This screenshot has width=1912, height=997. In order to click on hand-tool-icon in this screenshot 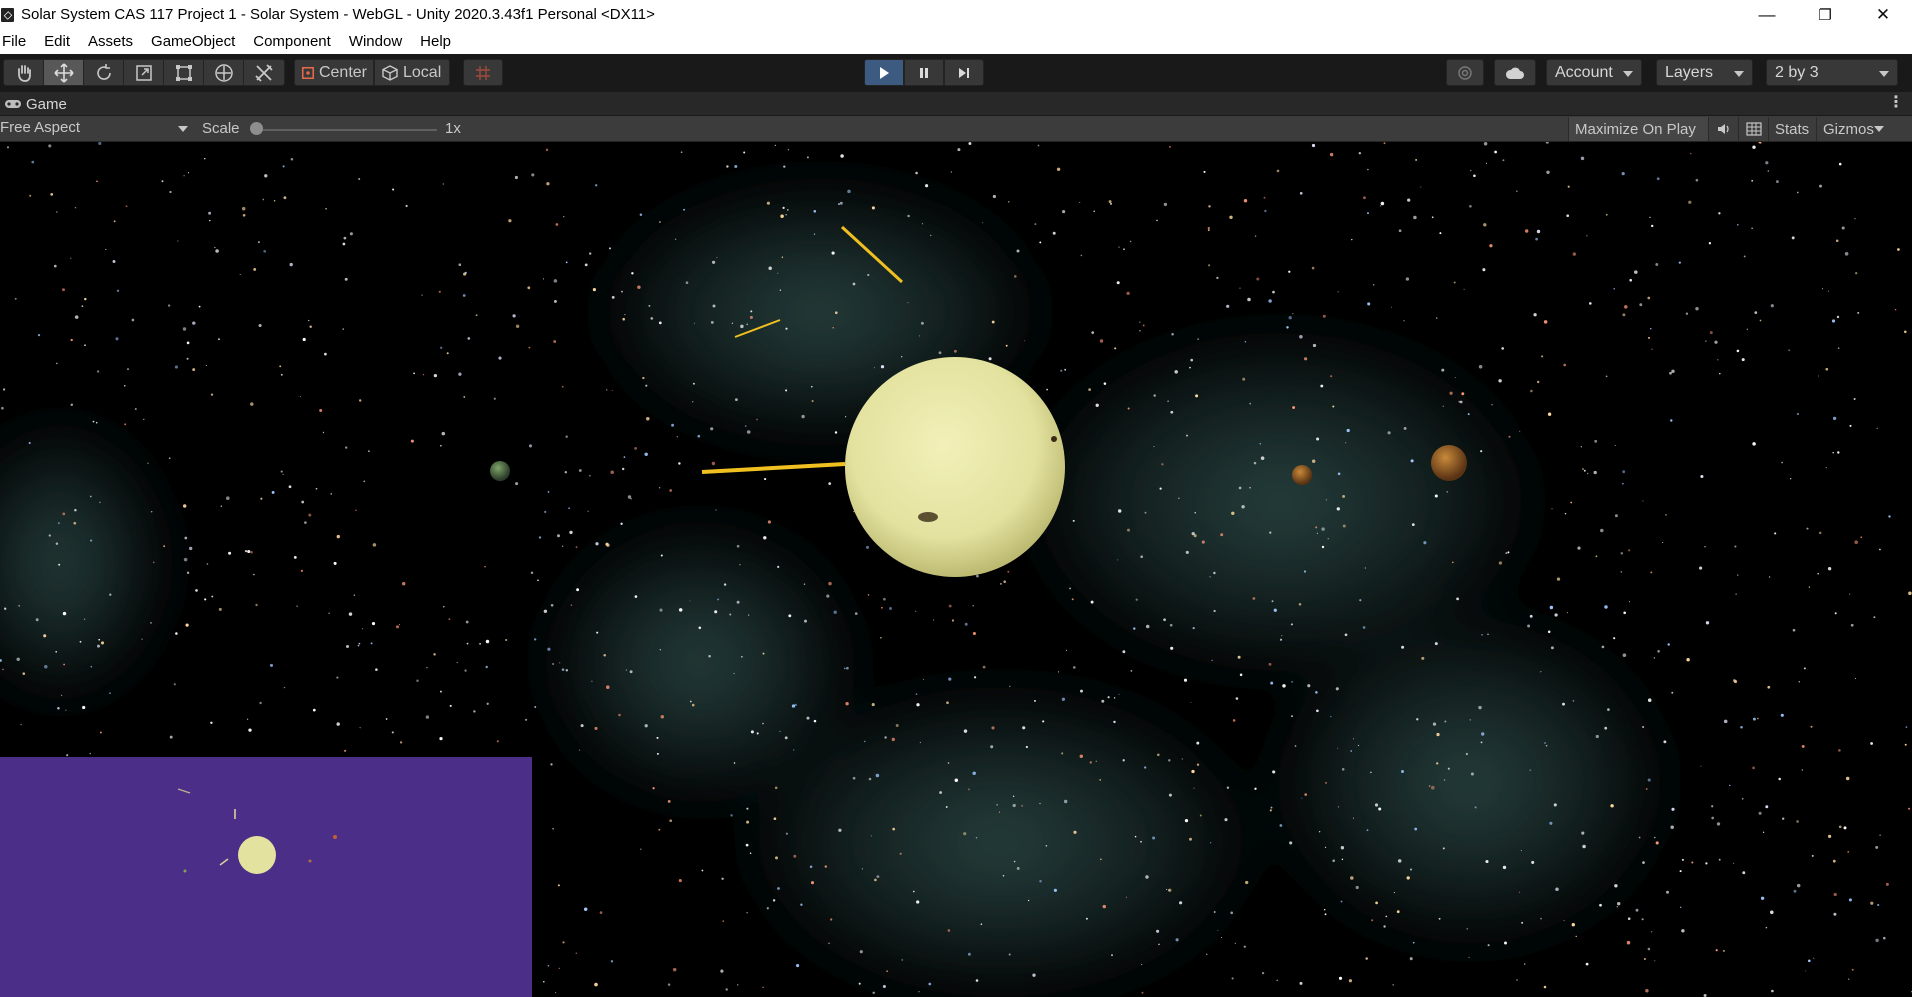, I will do `click(24, 73)`.